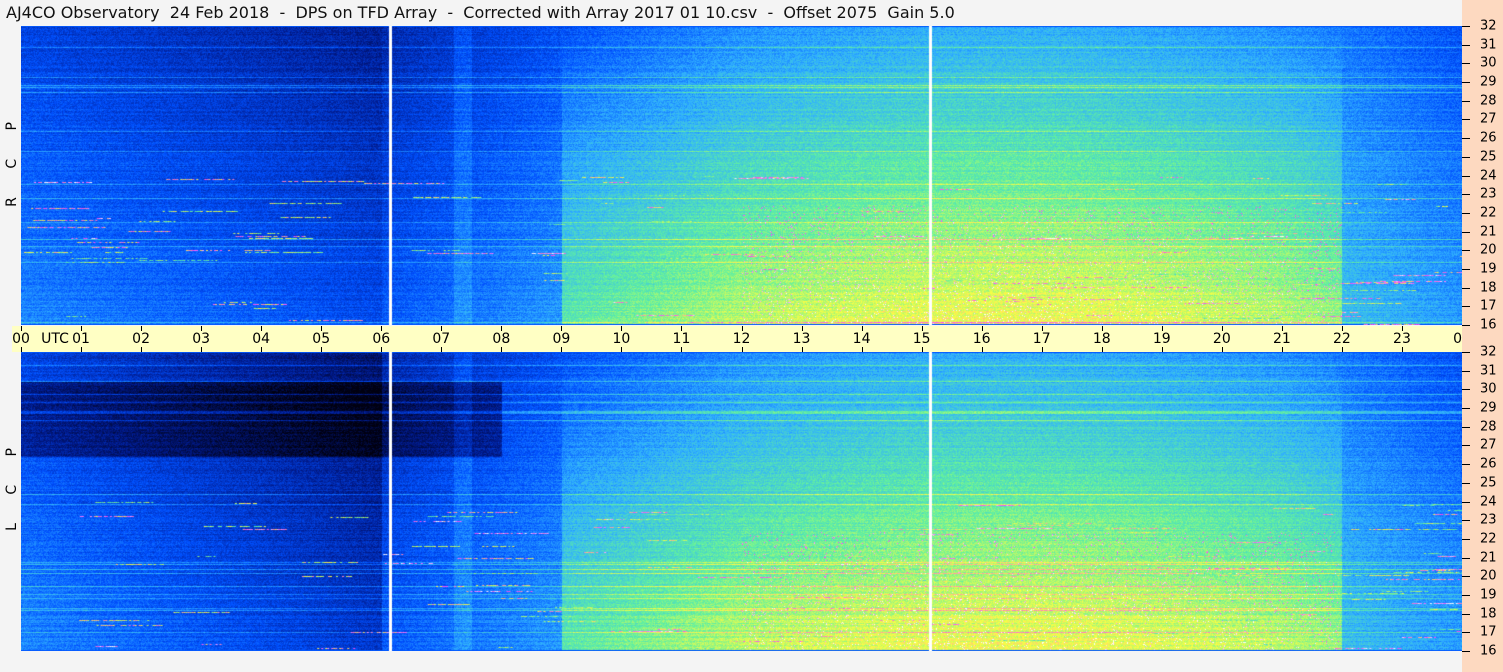 Image resolution: width=1503 pixels, height=672 pixels. Describe the element at coordinates (21, 339) in the screenshot. I see `x-tick-label: 00` at that location.